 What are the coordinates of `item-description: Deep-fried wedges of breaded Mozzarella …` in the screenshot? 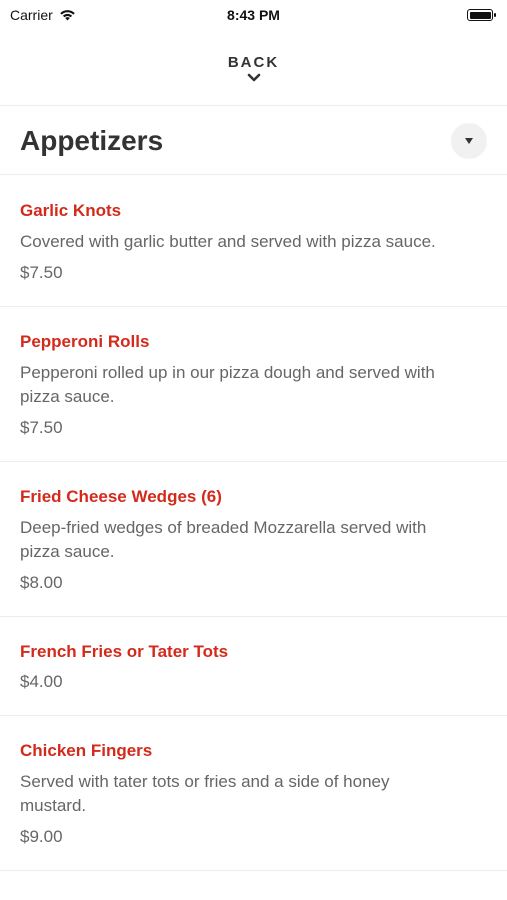 It's located at (223, 539).